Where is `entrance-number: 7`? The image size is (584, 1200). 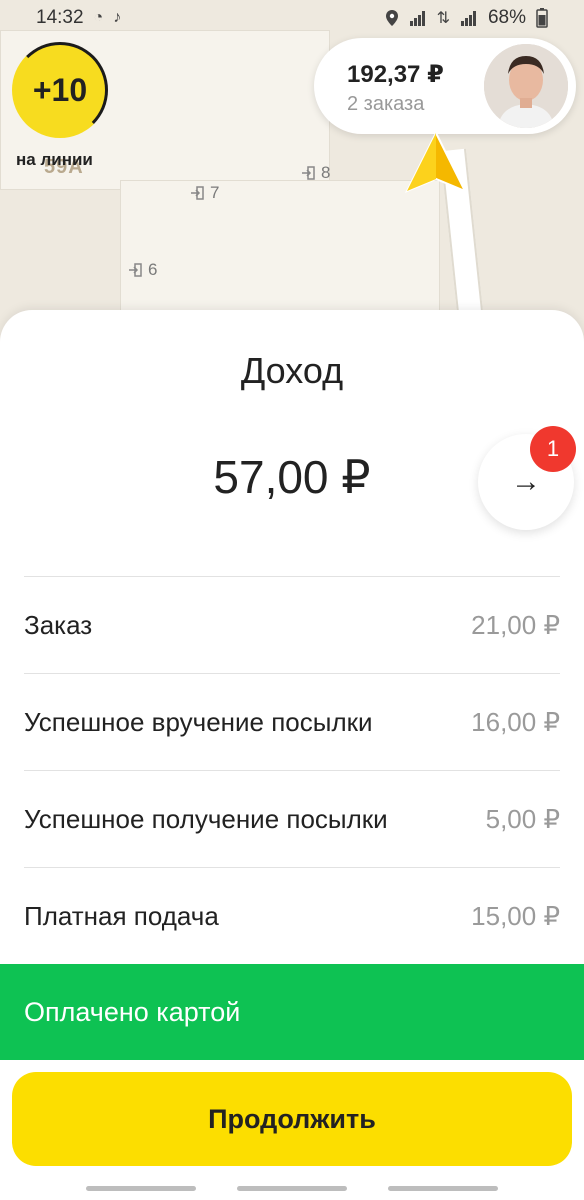 entrance-number: 7 is located at coordinates (215, 192).